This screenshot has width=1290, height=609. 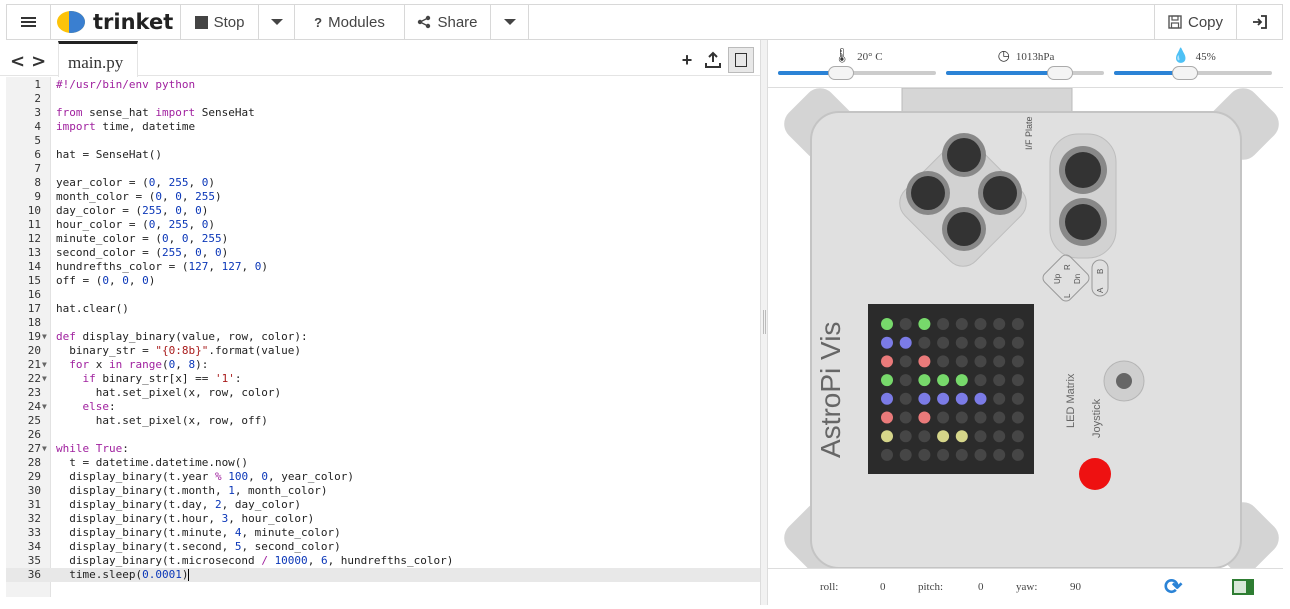 I want to click on code-line: 15 off = (0, 0, 0), so click(x=383, y=281).